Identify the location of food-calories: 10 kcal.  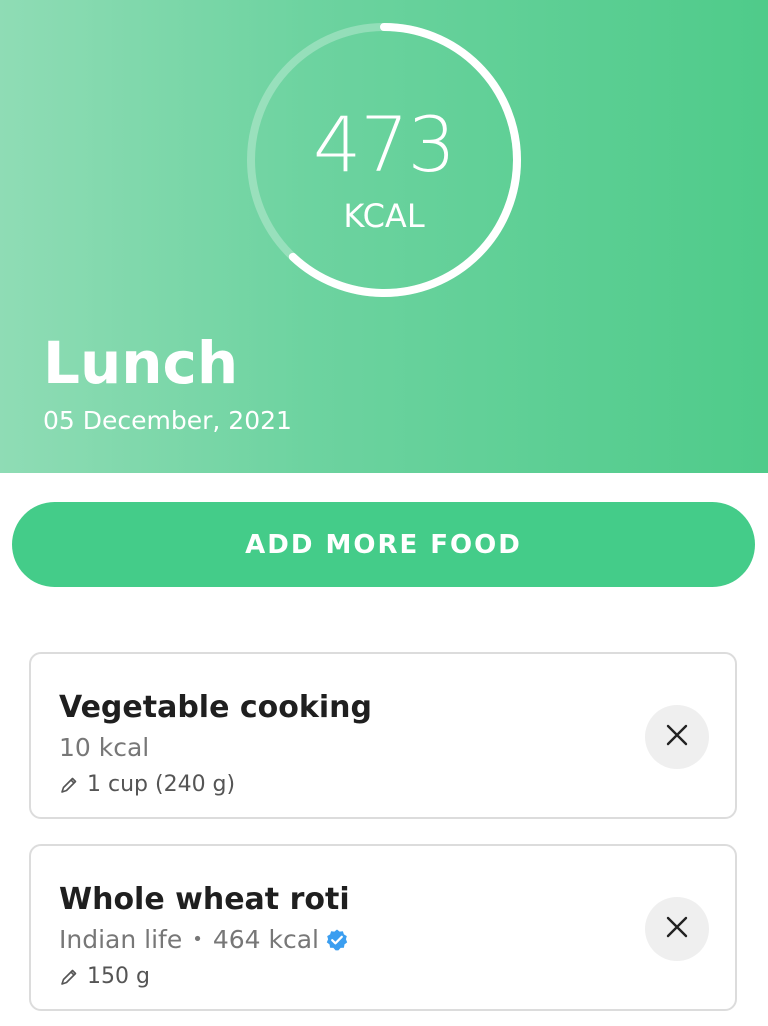
(104, 747).